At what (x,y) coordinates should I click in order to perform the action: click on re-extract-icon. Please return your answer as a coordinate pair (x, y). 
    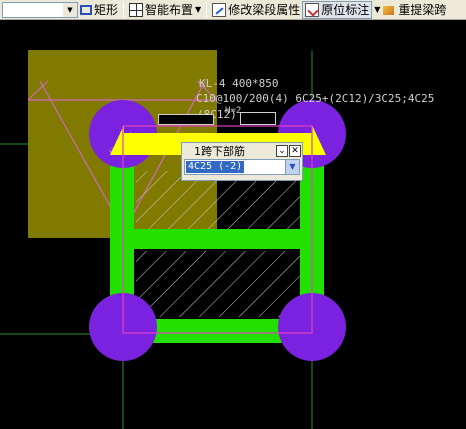
    Looking at the image, I should click on (389, 10).